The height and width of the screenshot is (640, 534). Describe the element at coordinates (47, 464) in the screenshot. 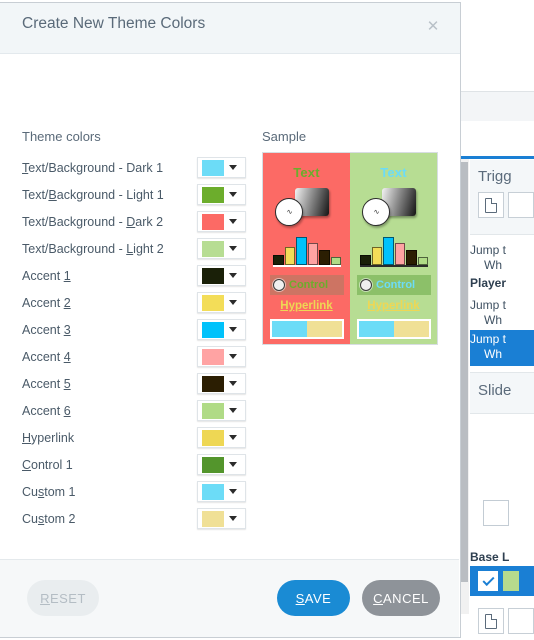

I see `theme-color-label: Control 1` at that location.